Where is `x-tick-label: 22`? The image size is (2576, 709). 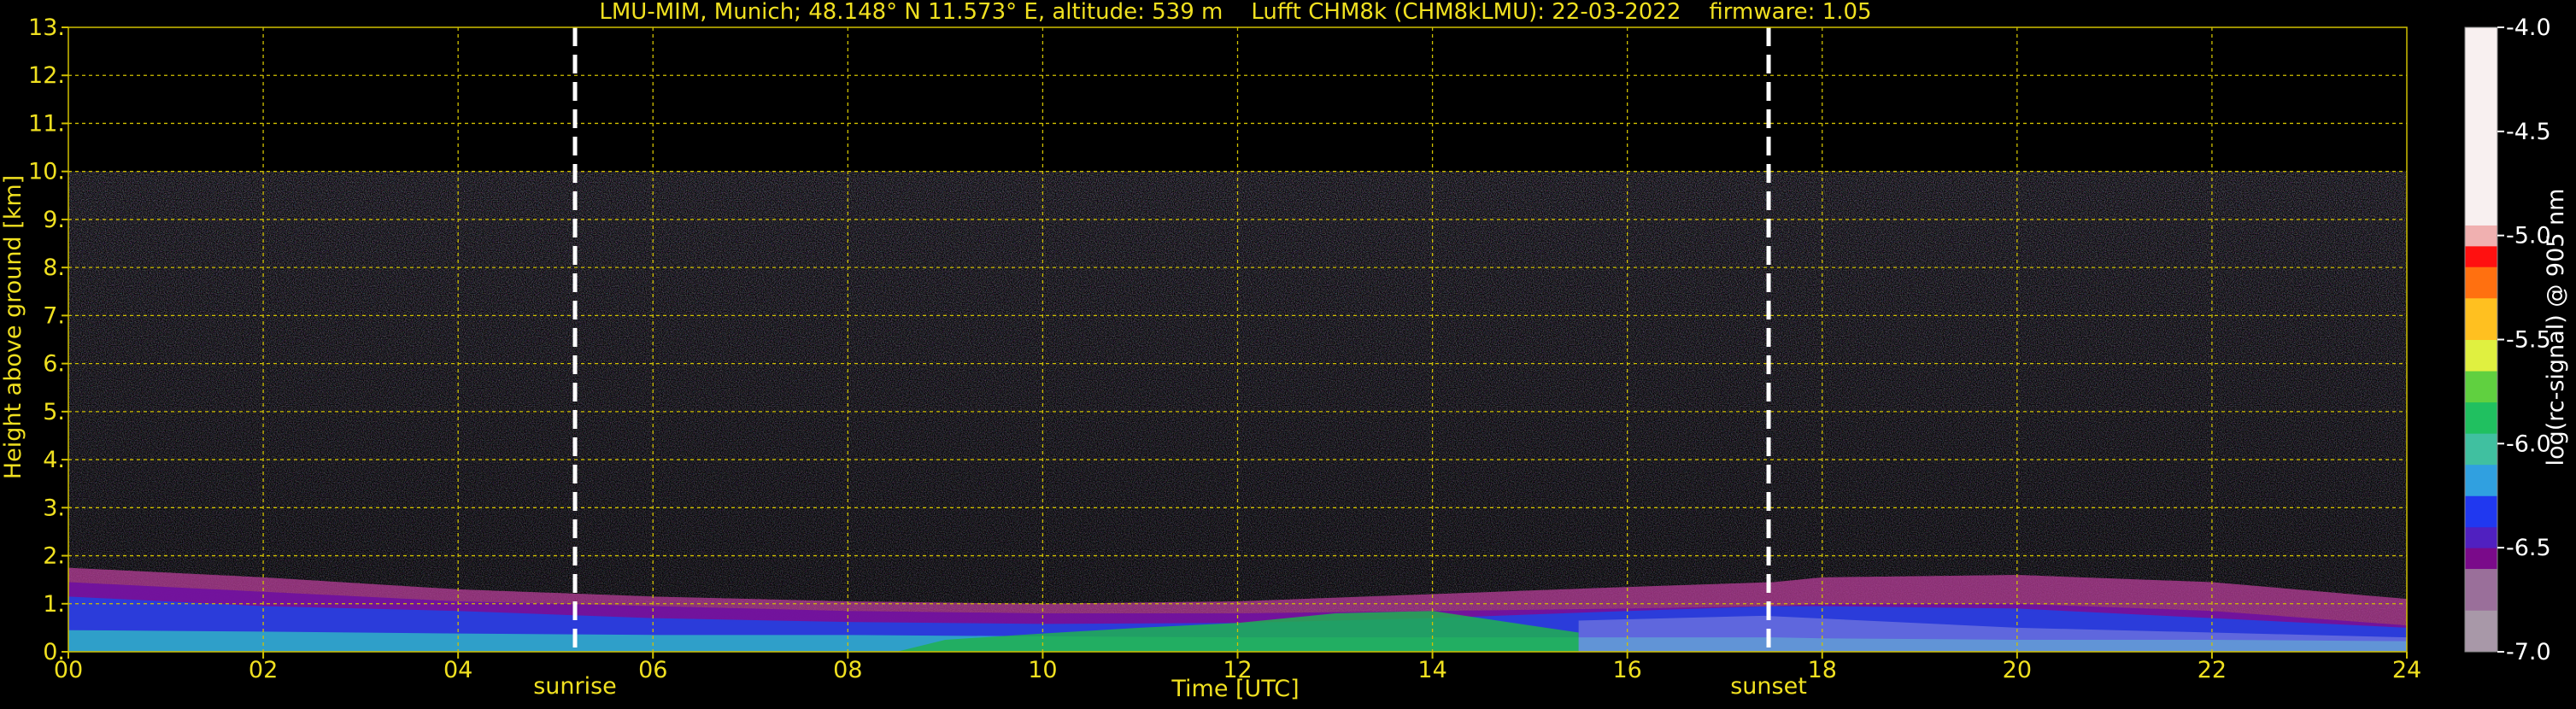 x-tick-label: 22 is located at coordinates (2212, 670).